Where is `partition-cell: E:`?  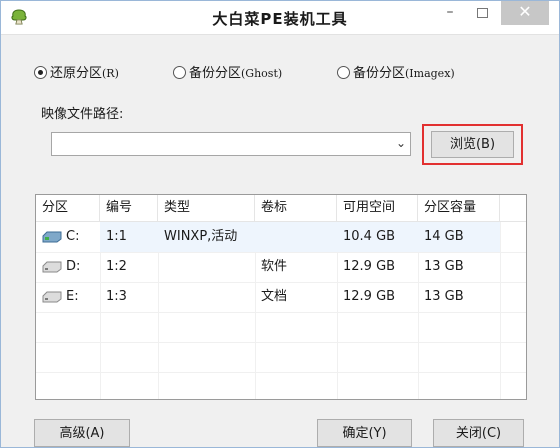
partition-cell: E: is located at coordinates (68, 297).